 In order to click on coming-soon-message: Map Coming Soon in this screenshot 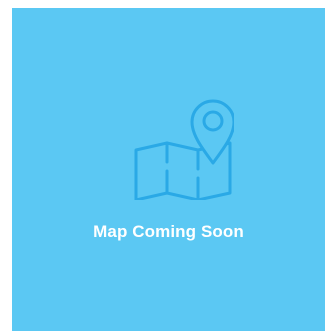, I will do `click(168, 231)`.